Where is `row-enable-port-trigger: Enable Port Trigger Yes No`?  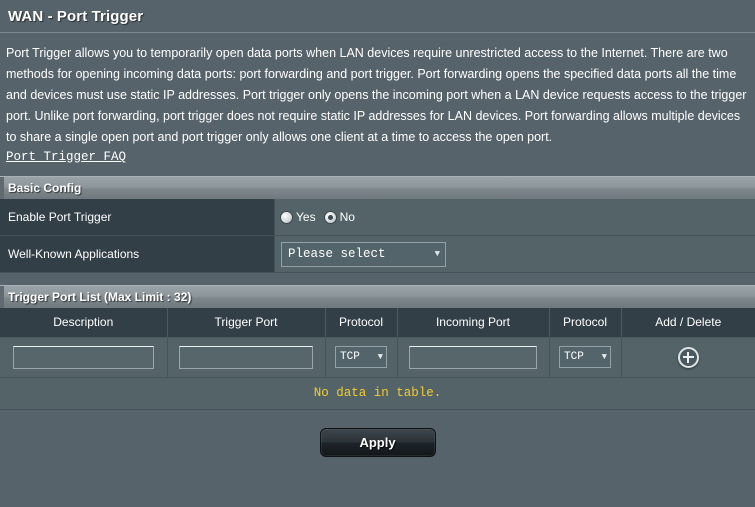
row-enable-port-trigger: Enable Port Trigger Yes No is located at coordinates (377, 217).